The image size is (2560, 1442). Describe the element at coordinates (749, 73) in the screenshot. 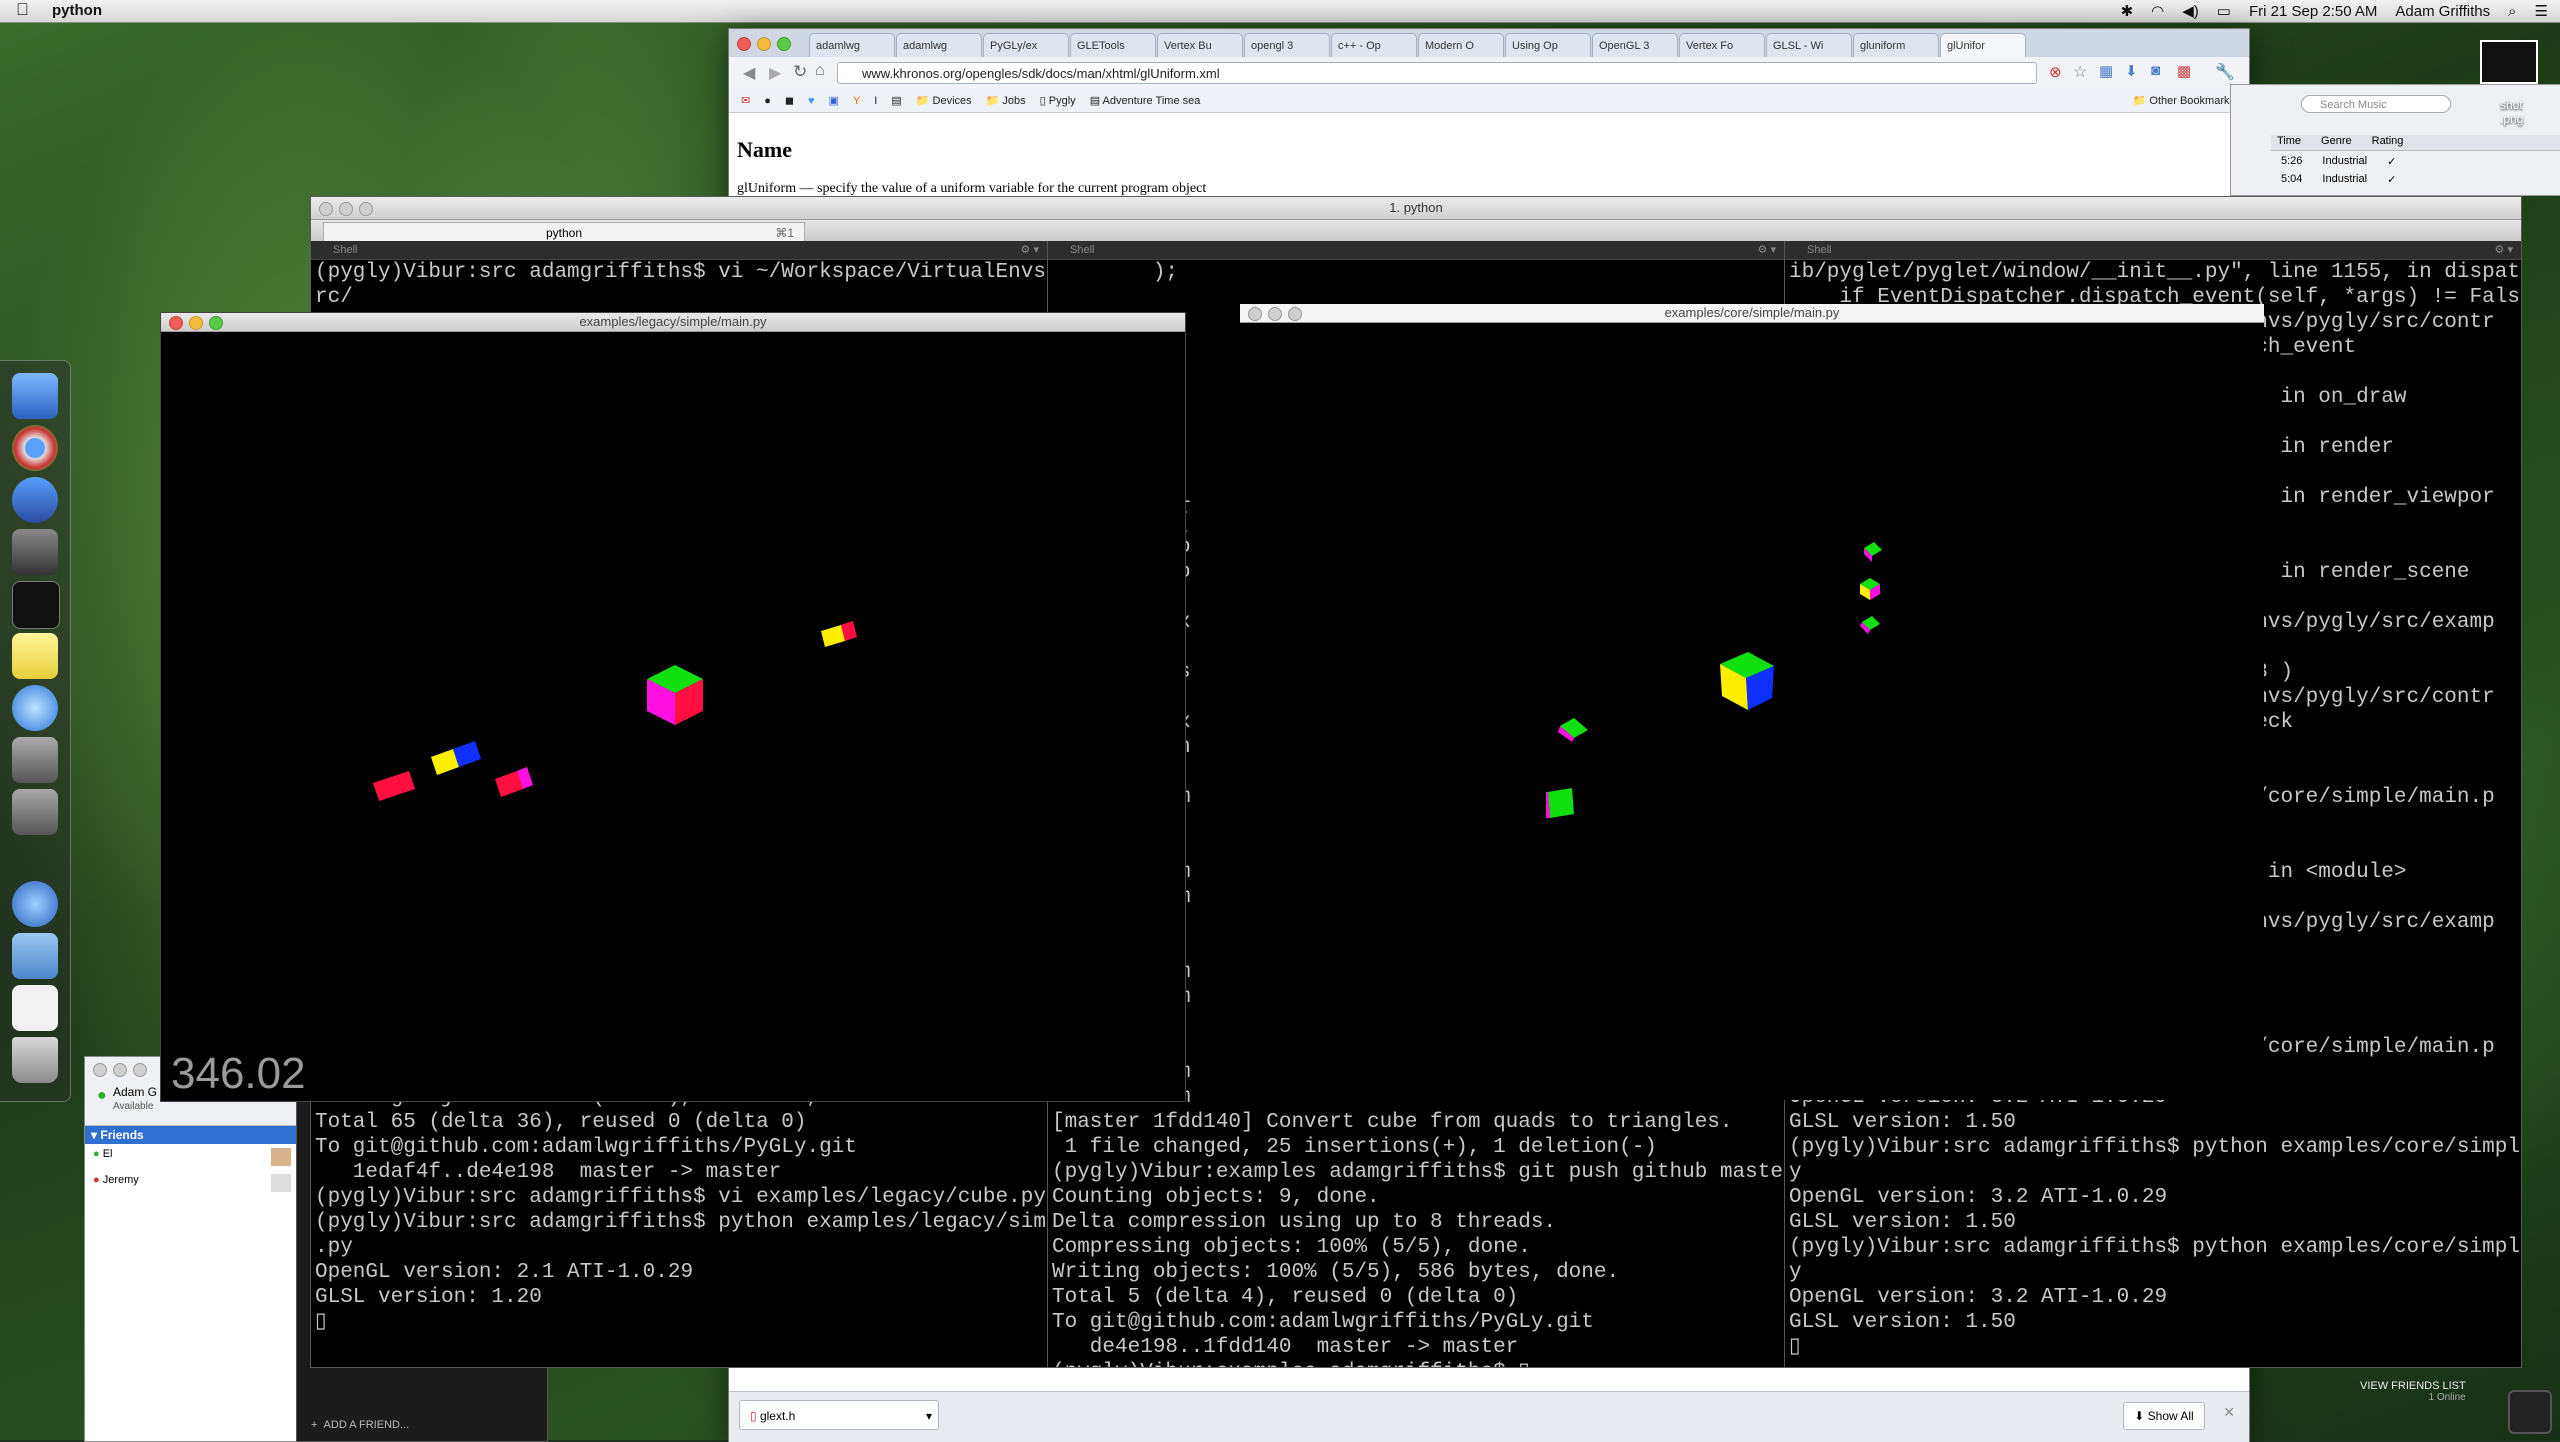

I see `back-icon: ◀` at that location.